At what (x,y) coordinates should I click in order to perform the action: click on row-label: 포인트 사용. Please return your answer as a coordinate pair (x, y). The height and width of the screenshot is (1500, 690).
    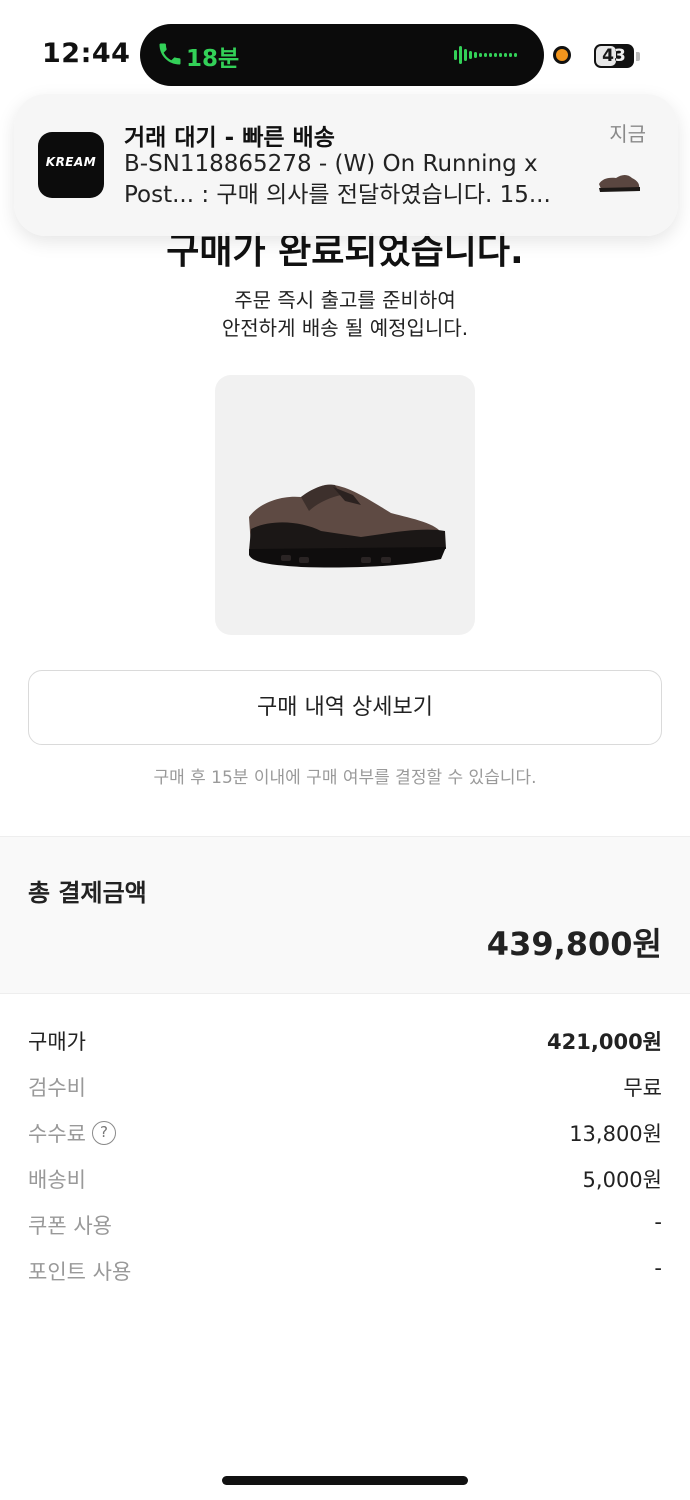
    Looking at the image, I should click on (80, 1272).